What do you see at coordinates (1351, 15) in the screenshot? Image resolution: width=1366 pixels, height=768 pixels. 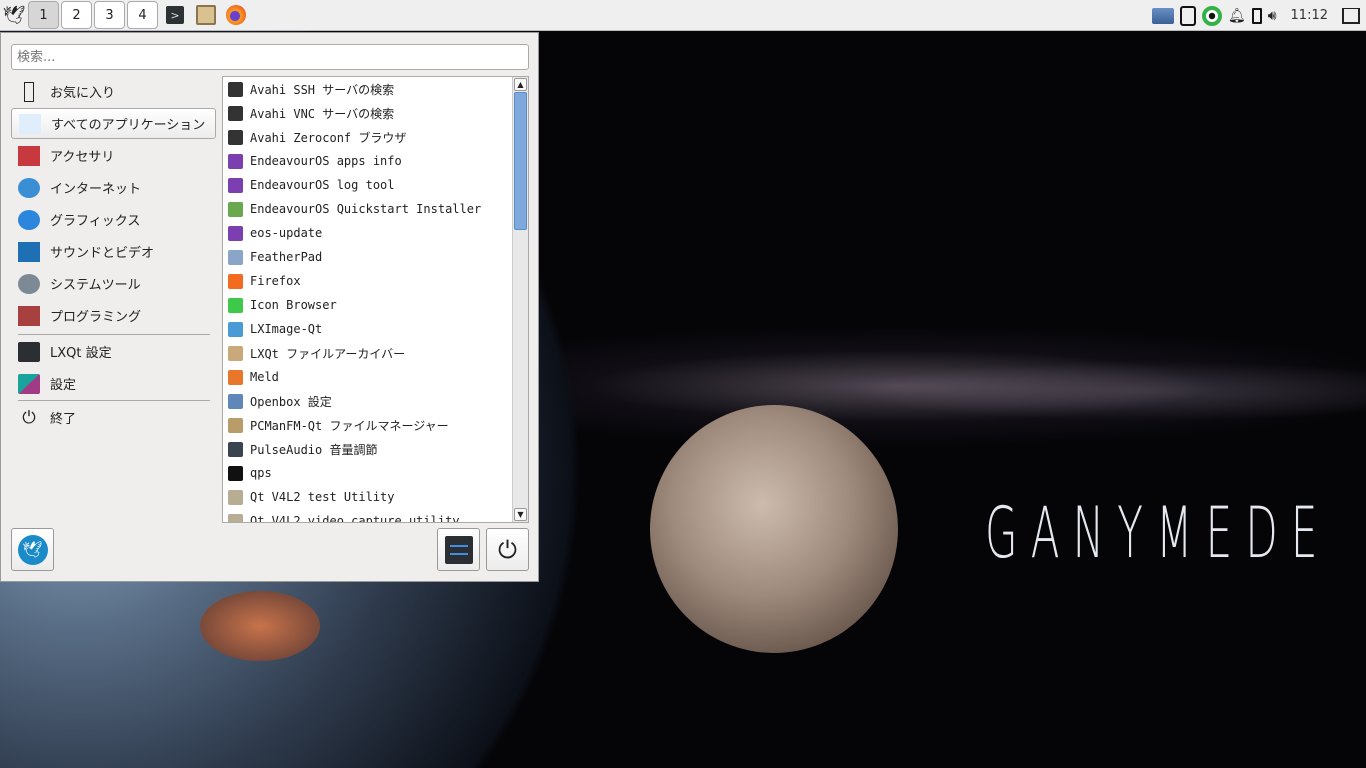 I see `show-desktop-icon` at bounding box center [1351, 15].